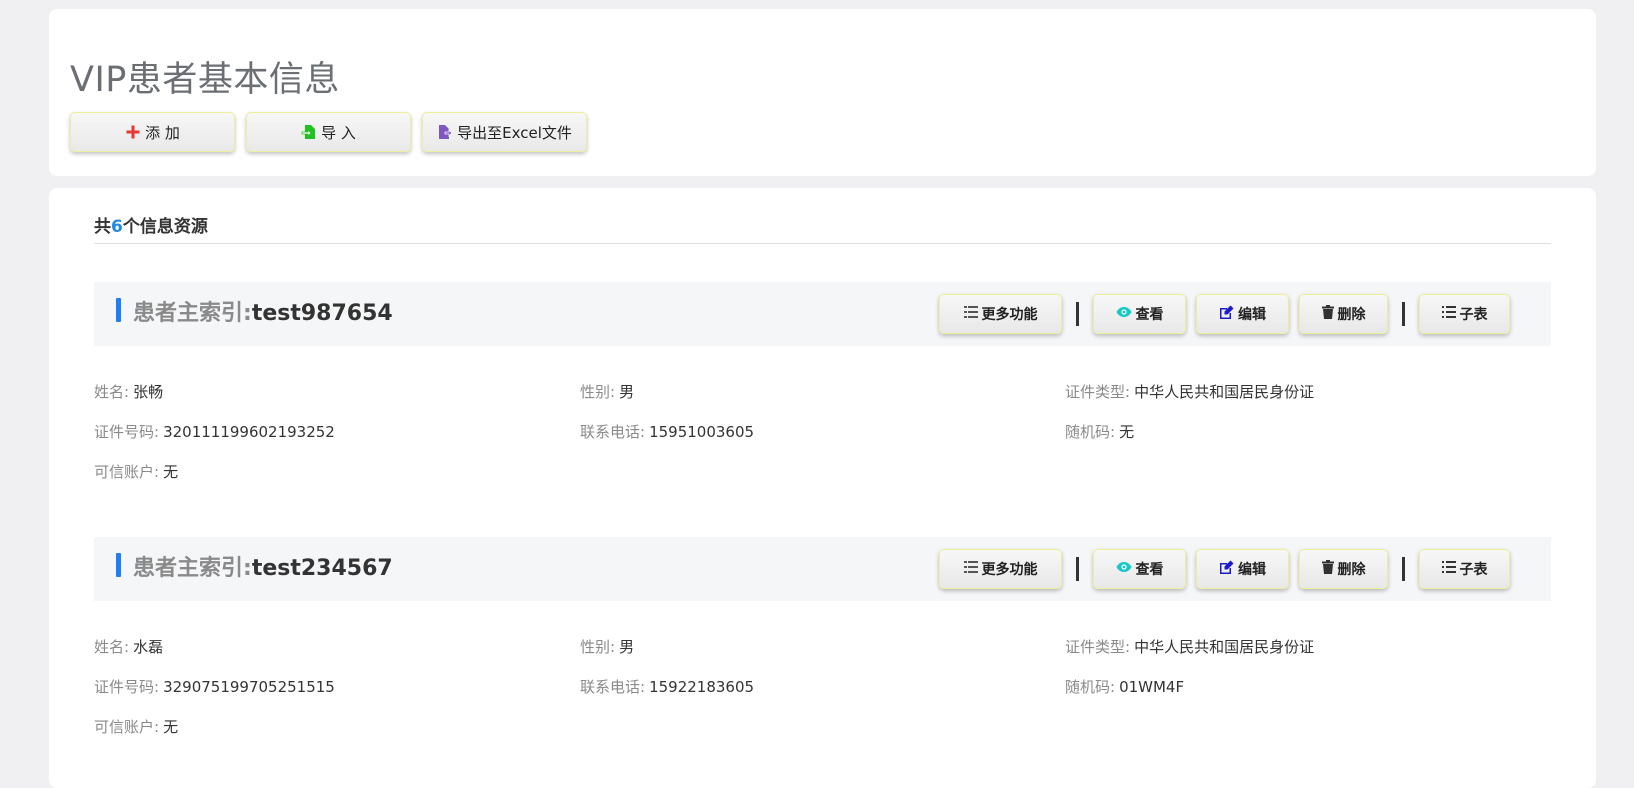  I want to click on id-number-field: 证件号码: 320111199602193252, so click(214, 432).